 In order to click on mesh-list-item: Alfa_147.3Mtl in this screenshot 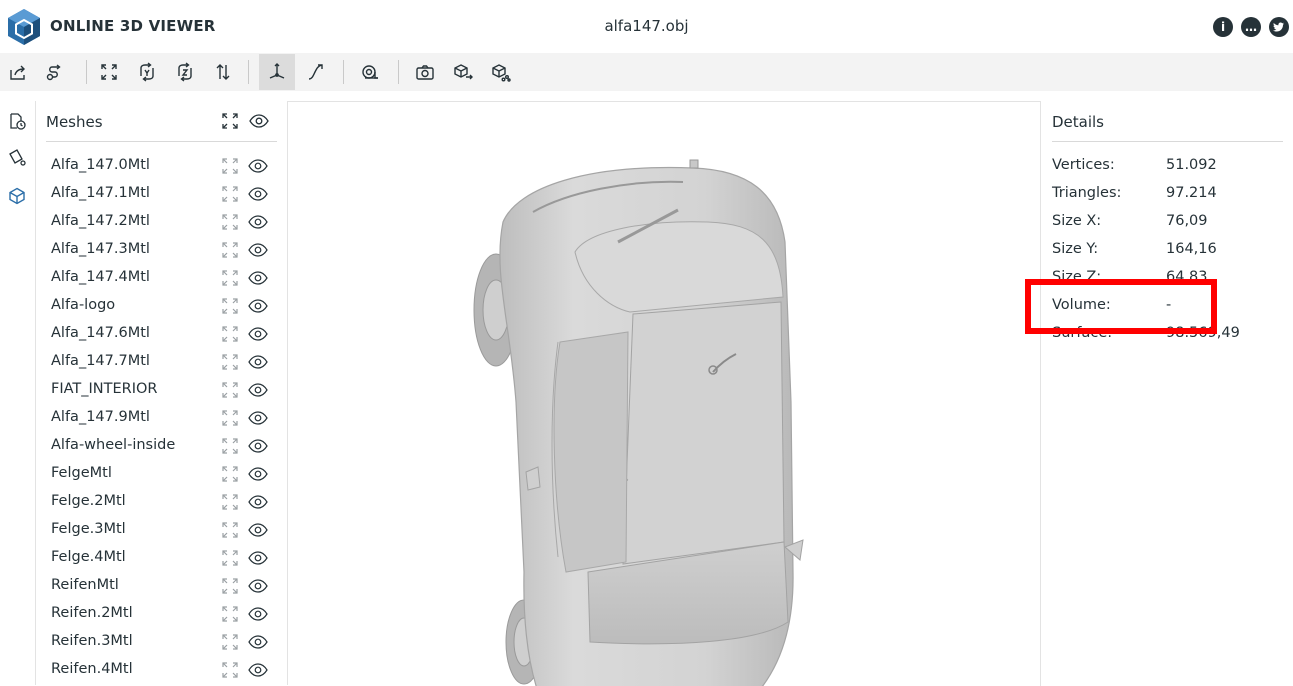, I will do `click(161, 250)`.